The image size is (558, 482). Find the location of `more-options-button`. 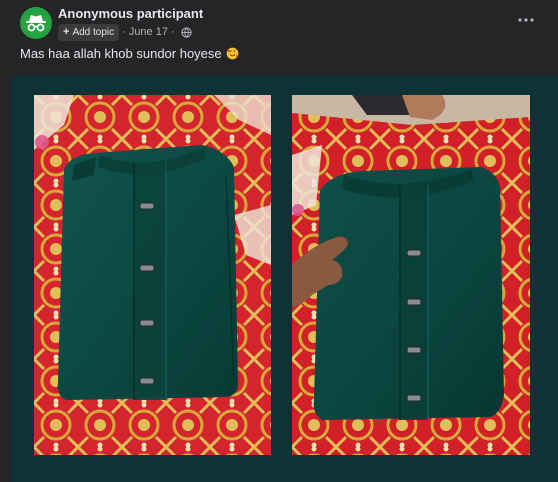

more-options-button is located at coordinates (526, 20).